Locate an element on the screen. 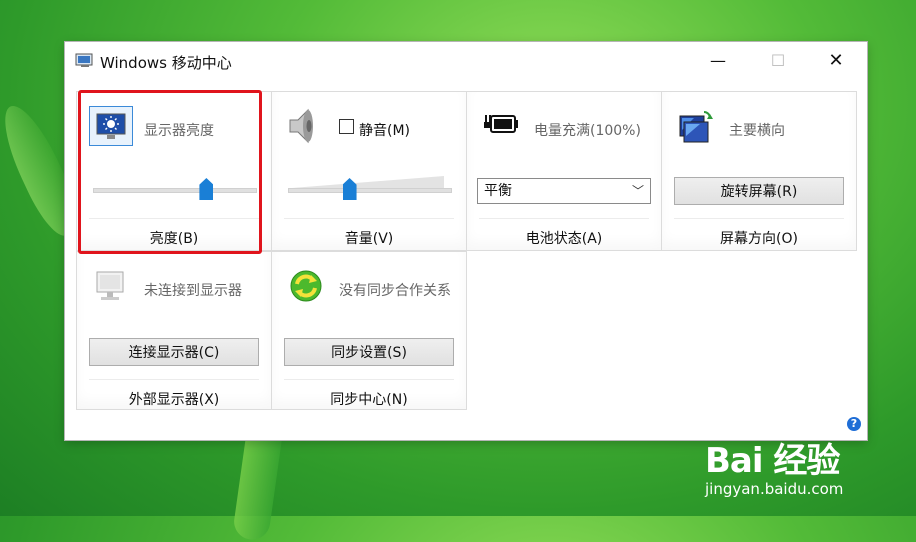 The width and height of the screenshot is (916, 542). sync-label: 同步中心(N) is located at coordinates (369, 394).